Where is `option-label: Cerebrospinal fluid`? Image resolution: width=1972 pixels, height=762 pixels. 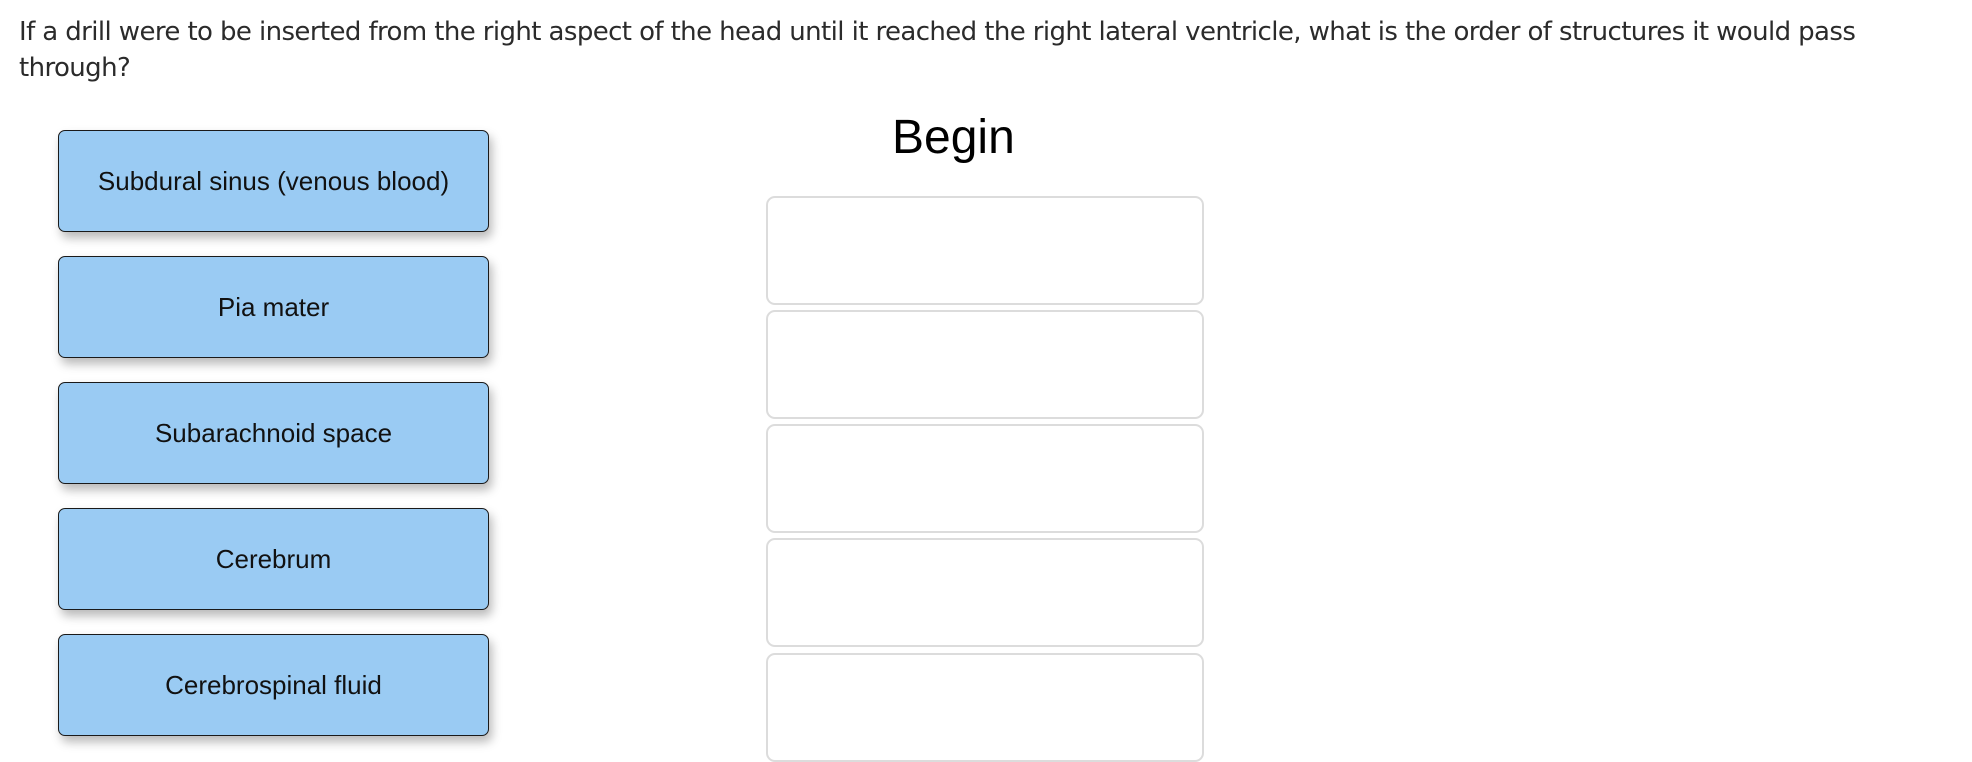 option-label: Cerebrospinal fluid is located at coordinates (273, 684).